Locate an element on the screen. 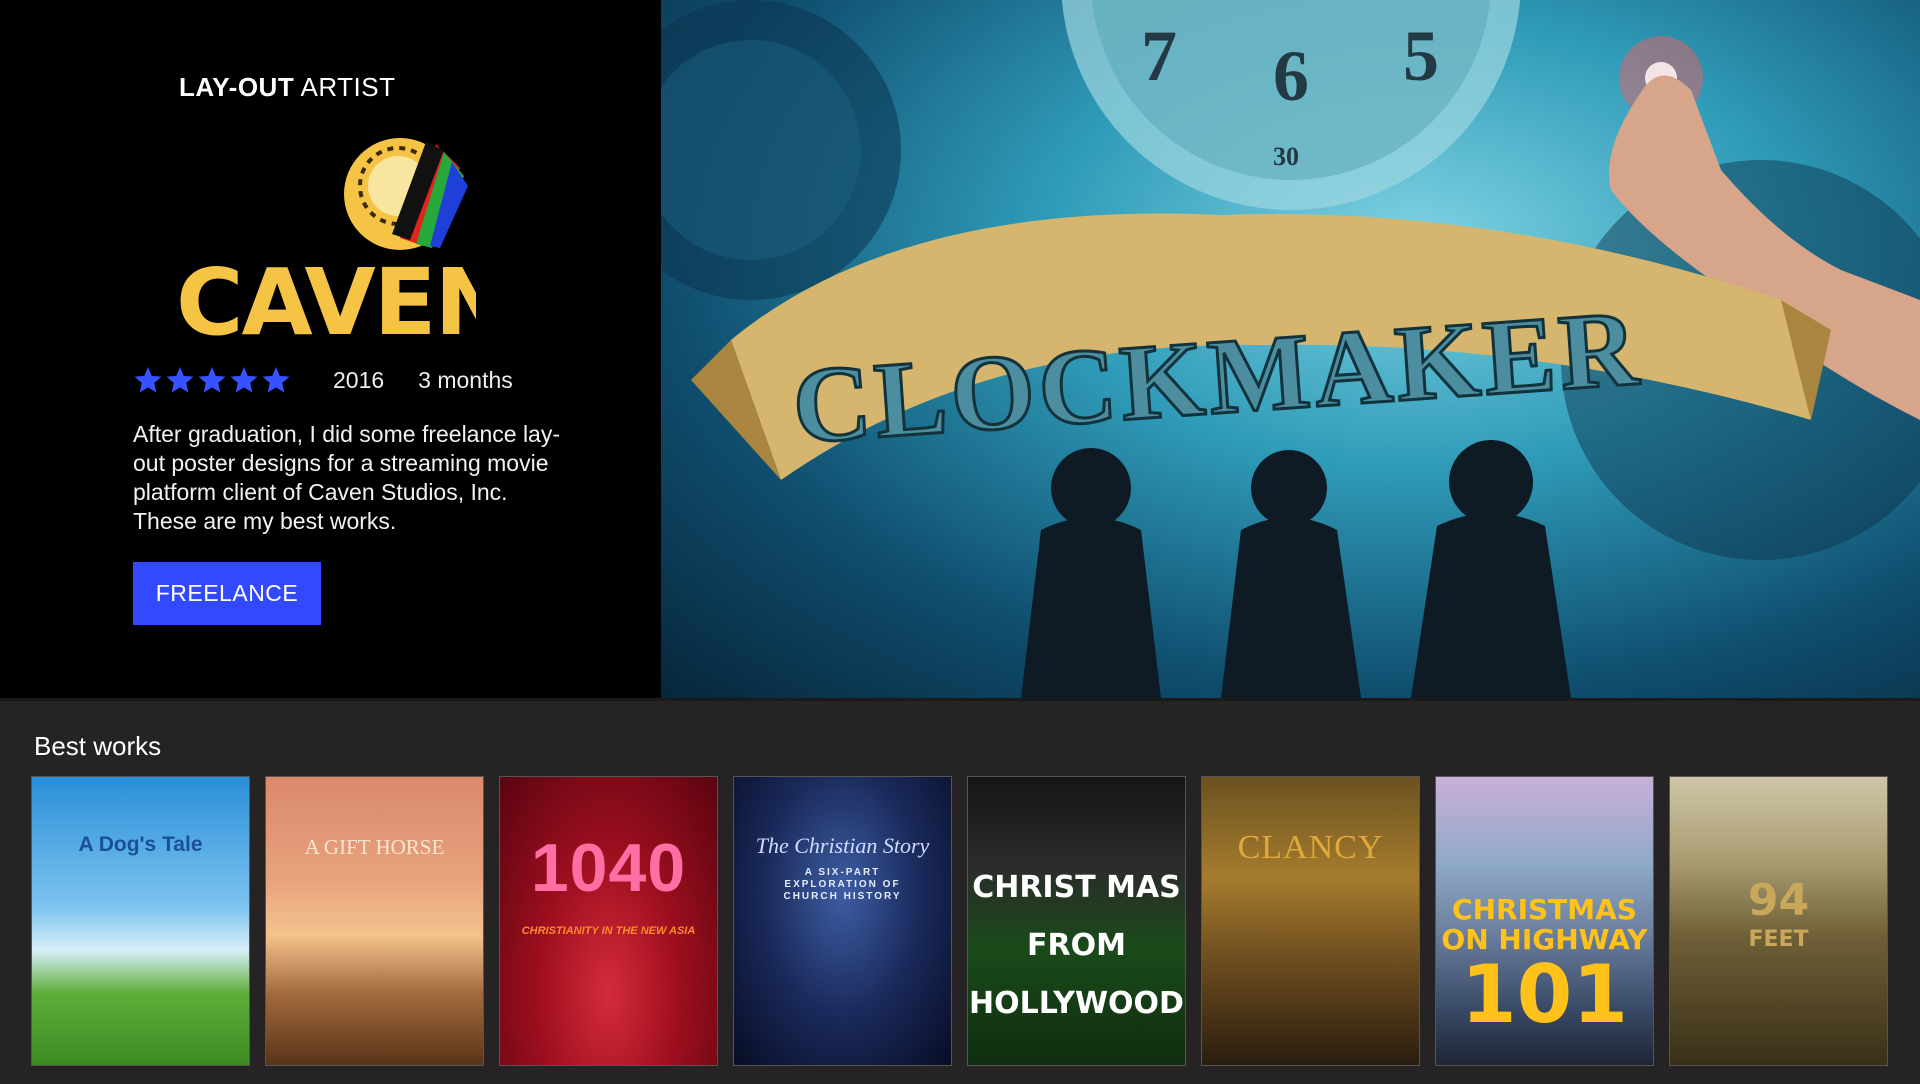  project-duration: 3 months is located at coordinates (465, 379).